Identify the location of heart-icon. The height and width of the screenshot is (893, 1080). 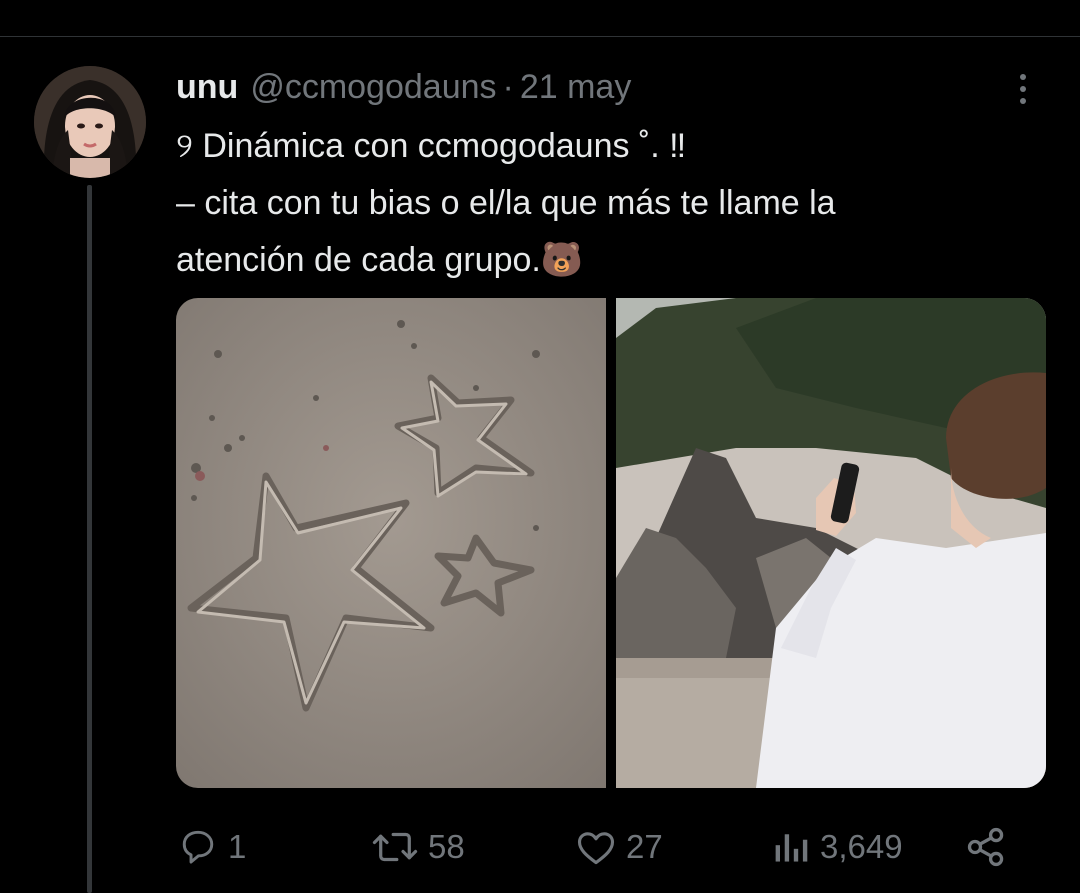
(596, 848).